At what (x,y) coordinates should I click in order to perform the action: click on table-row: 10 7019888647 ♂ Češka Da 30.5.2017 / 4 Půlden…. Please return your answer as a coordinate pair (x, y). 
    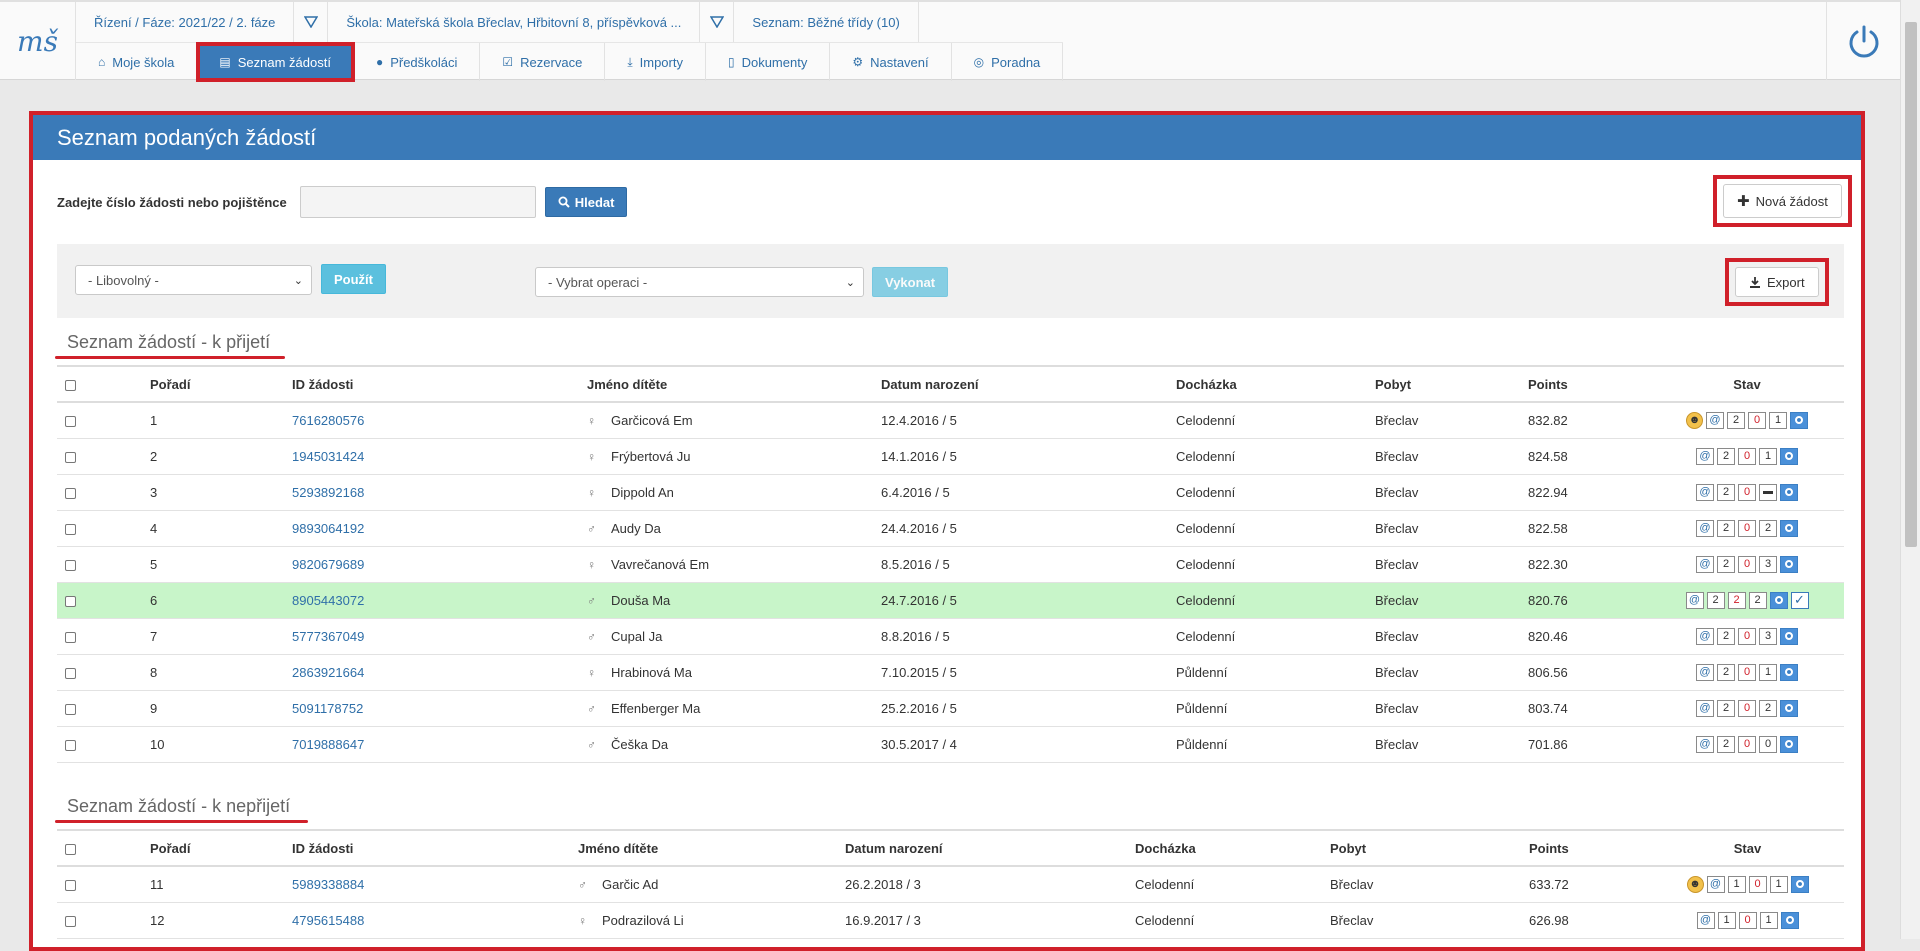
    Looking at the image, I should click on (950, 744).